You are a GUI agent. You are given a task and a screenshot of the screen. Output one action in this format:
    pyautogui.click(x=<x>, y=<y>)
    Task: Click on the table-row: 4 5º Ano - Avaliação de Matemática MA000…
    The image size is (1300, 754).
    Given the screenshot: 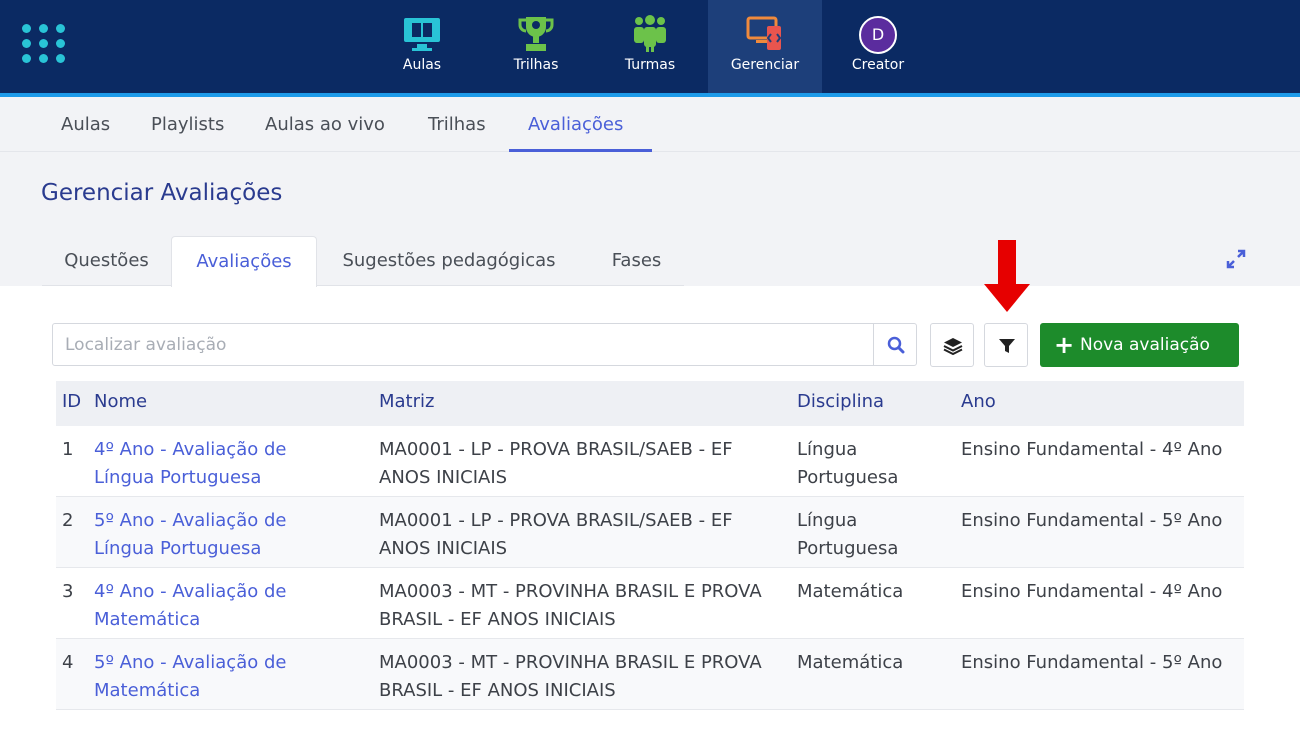 What is the action you would take?
    pyautogui.click(x=650, y=674)
    